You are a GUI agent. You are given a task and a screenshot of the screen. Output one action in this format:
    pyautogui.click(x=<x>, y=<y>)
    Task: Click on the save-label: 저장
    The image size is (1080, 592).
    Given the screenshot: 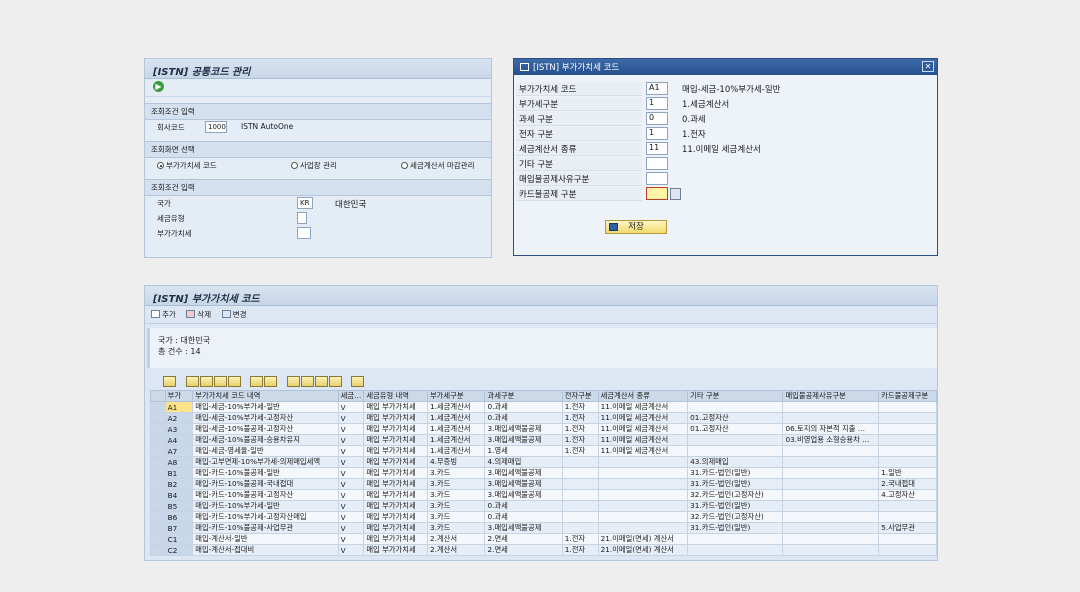 What is the action you would take?
    pyautogui.click(x=636, y=227)
    